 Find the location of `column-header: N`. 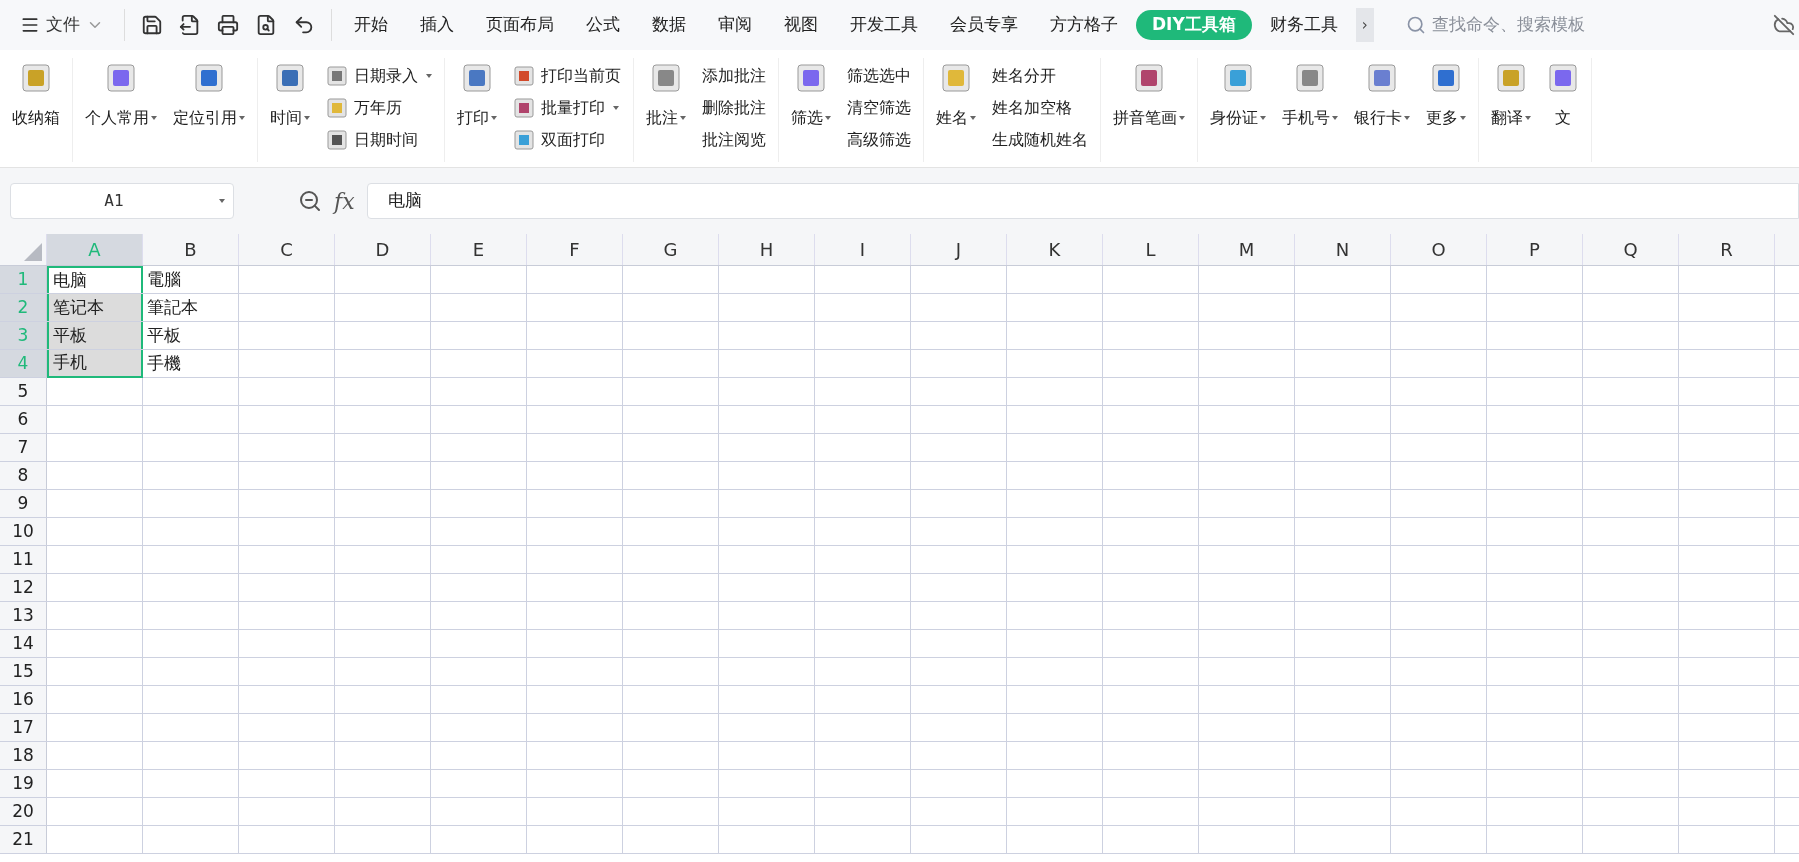

column-header: N is located at coordinates (1343, 249).